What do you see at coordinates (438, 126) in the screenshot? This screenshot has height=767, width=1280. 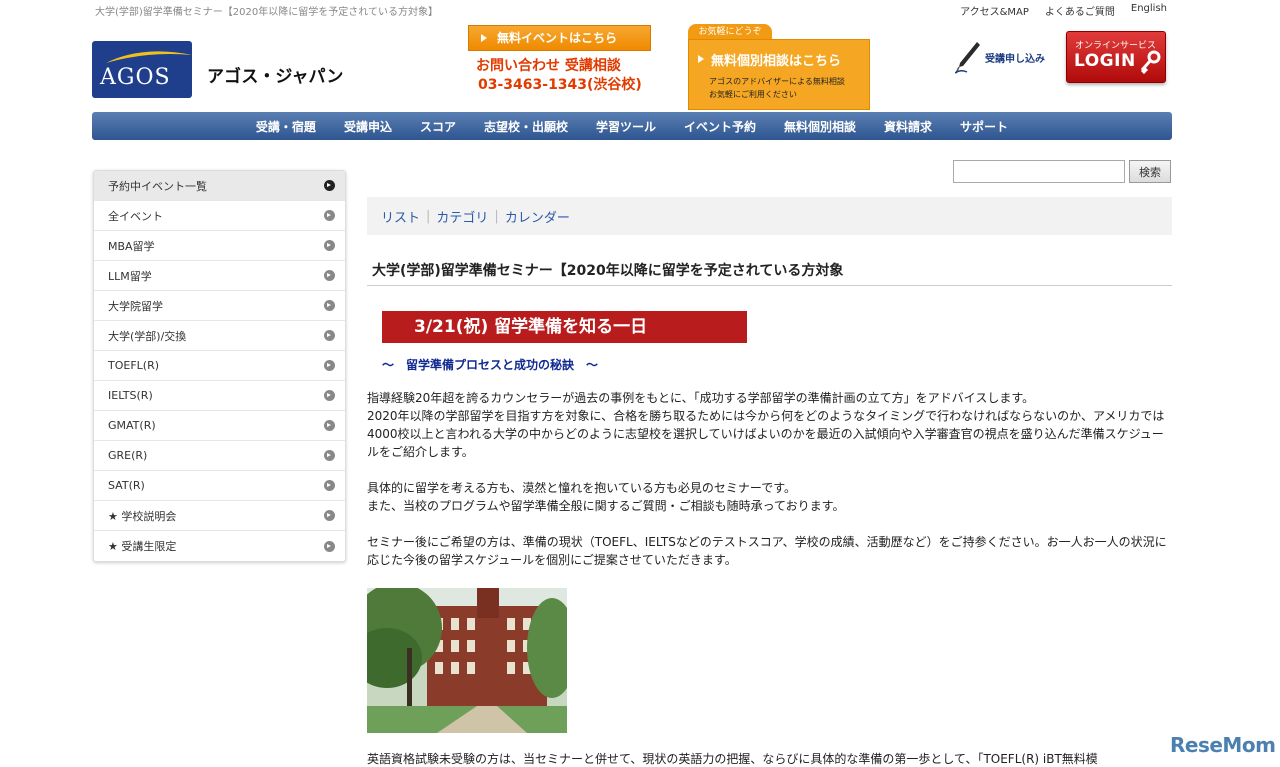 I see `nav-score: スコア` at bounding box center [438, 126].